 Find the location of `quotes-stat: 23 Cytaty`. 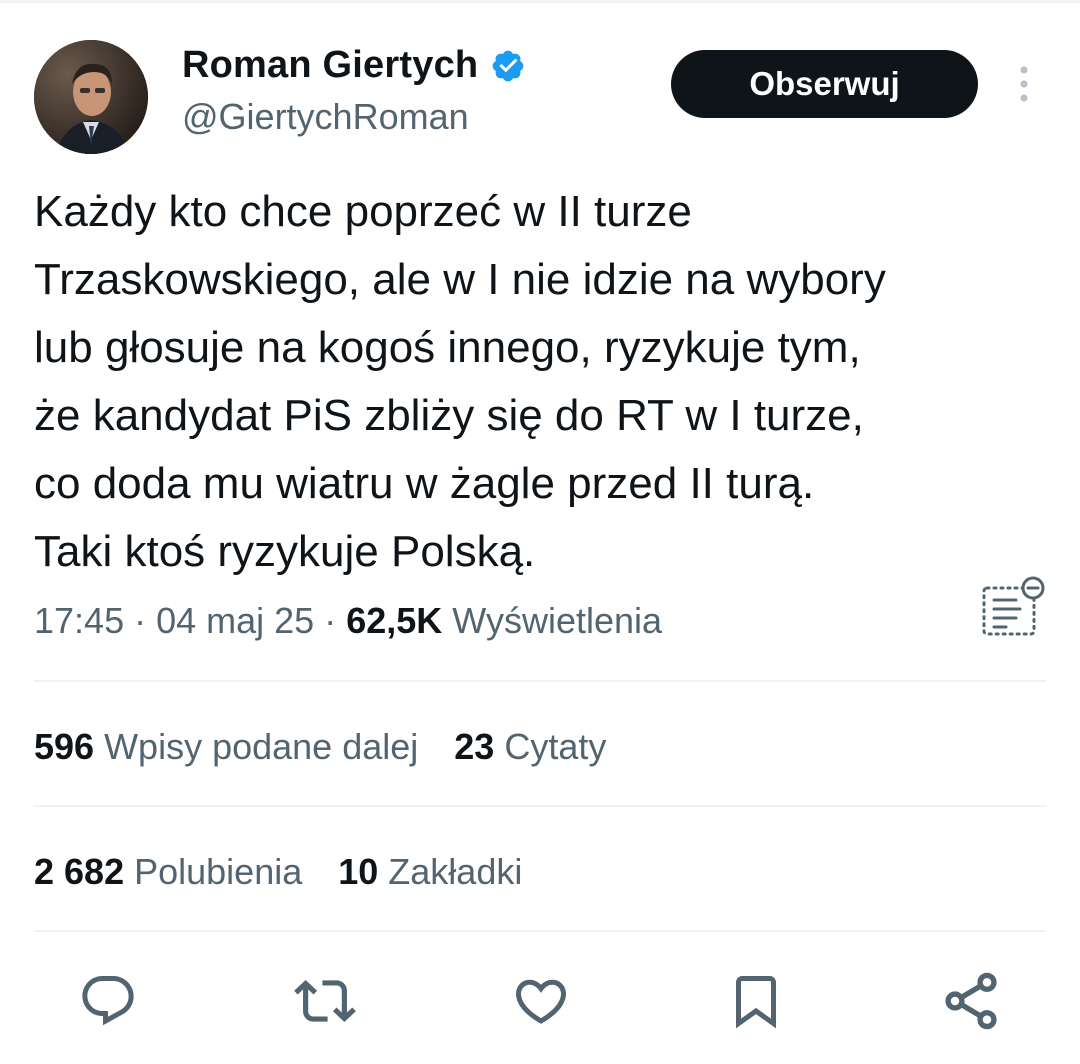

quotes-stat: 23 Cytaty is located at coordinates (530, 747).